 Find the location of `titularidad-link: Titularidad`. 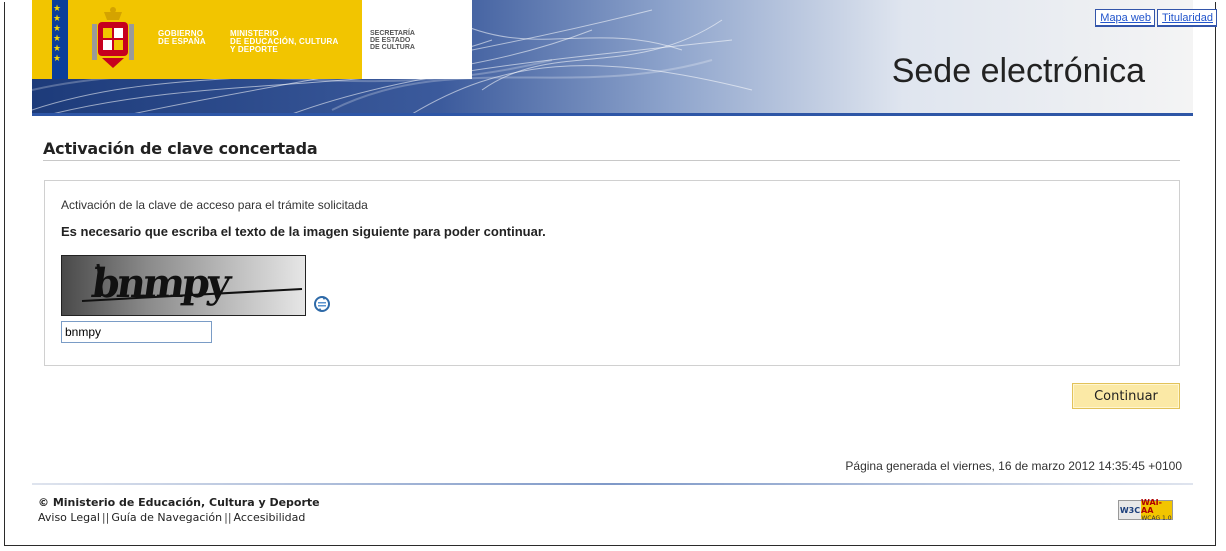

titularidad-link: Titularidad is located at coordinates (1187, 18).